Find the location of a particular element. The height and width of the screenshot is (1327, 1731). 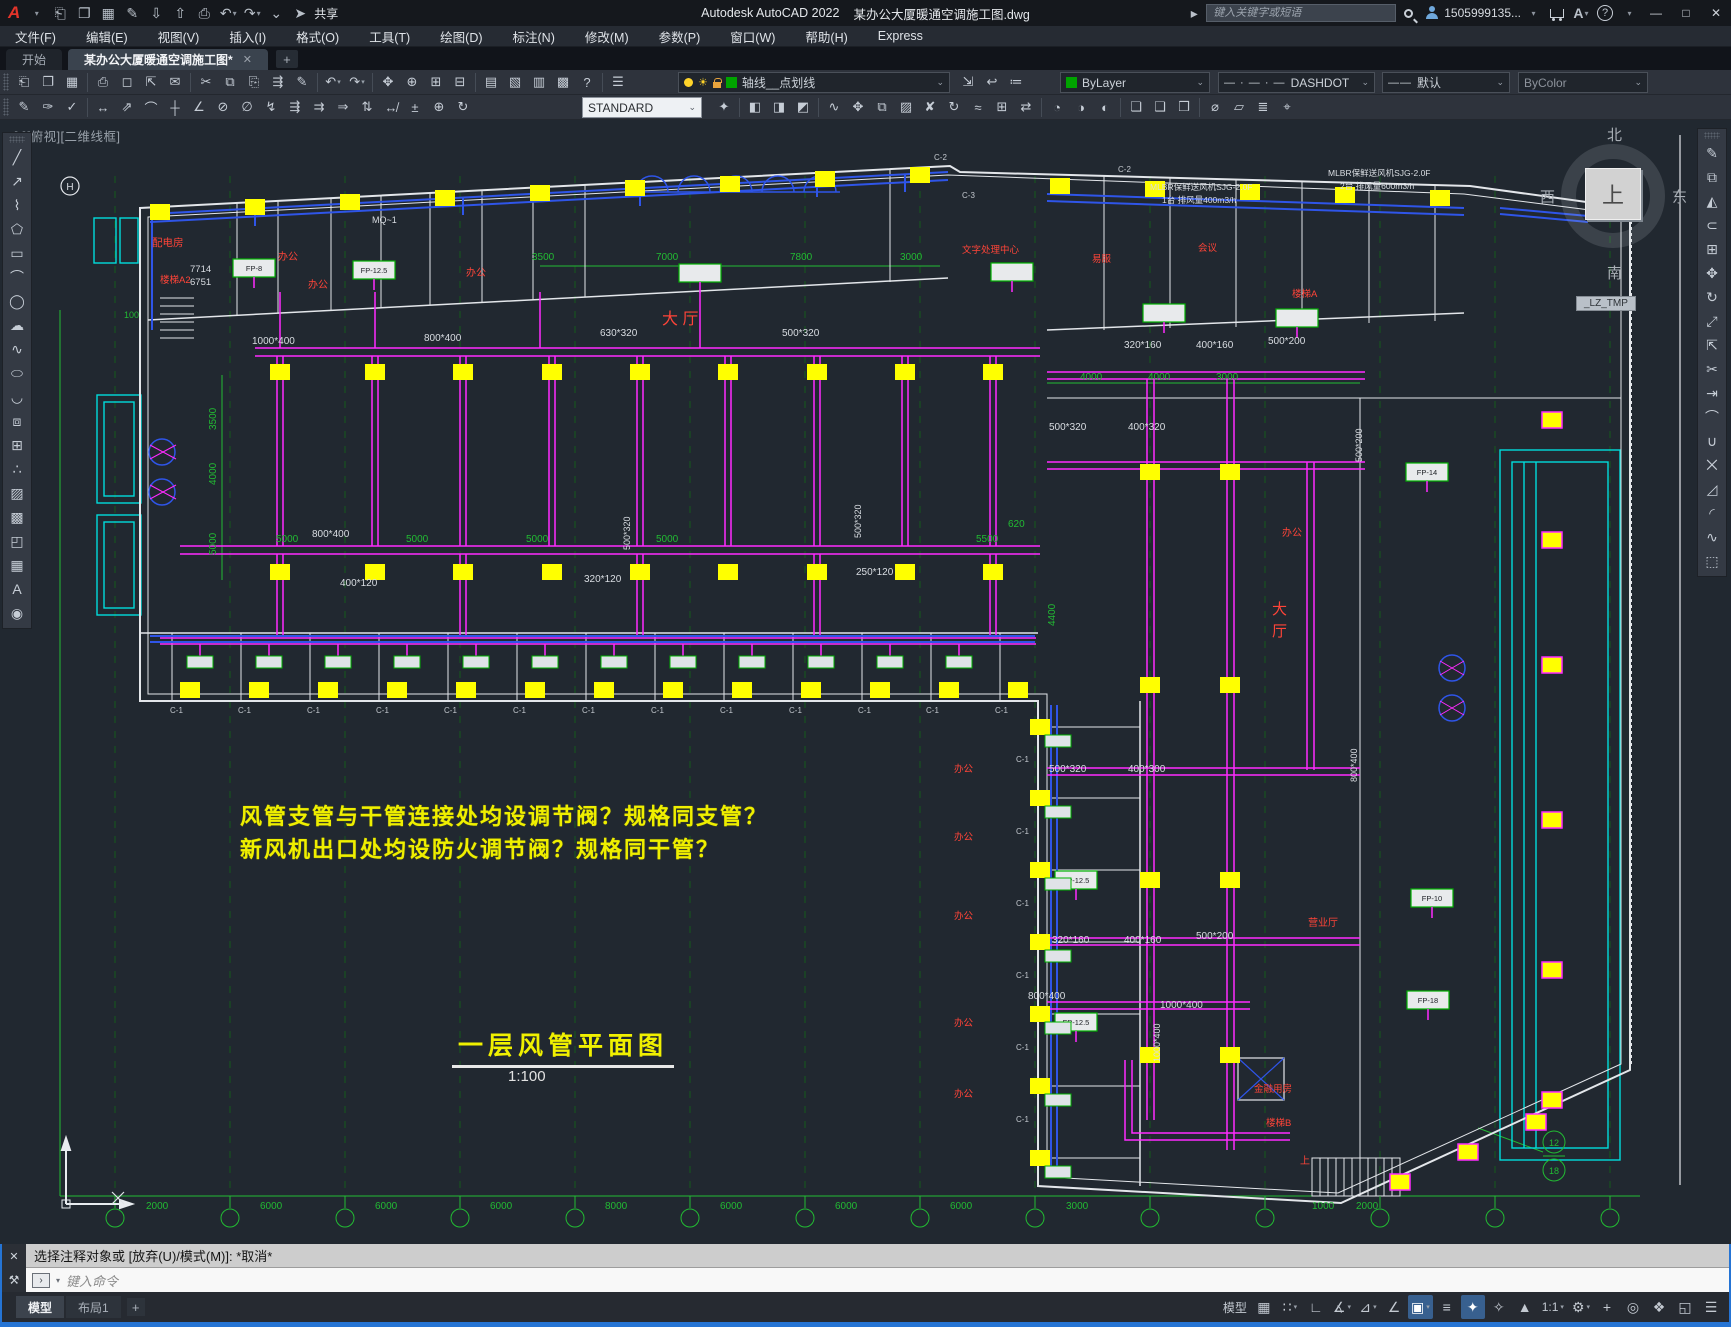

color-combo-arrow-icon: ⌄ is located at coordinates (1200, 82).